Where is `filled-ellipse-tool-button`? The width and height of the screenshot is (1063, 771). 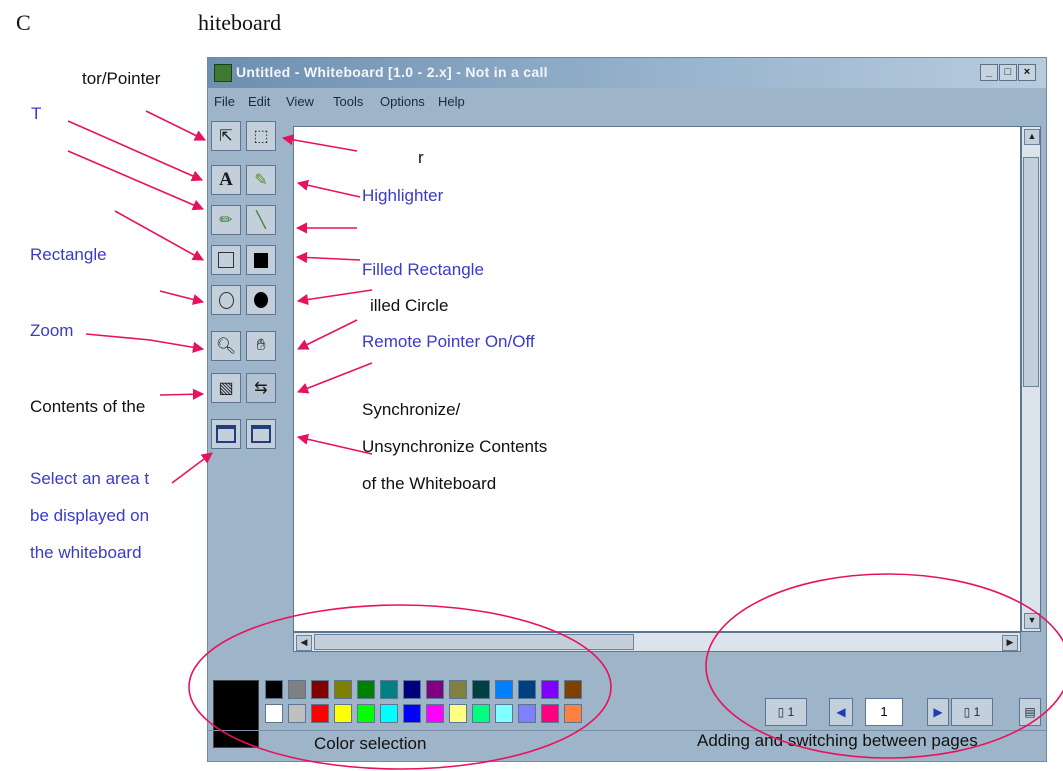
filled-ellipse-tool-button is located at coordinates (261, 300).